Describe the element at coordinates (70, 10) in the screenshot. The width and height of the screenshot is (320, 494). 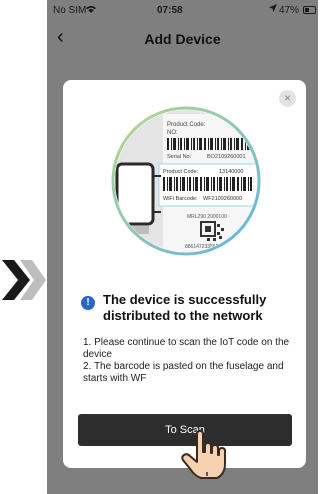
I see `carrier-label: No SIM` at that location.